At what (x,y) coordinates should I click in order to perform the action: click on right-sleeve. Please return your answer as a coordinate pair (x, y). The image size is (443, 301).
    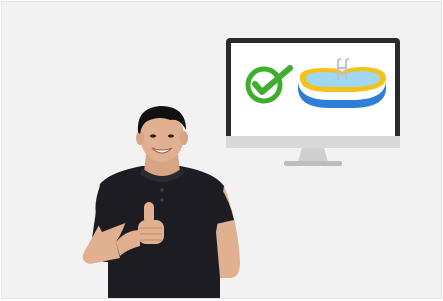
    Looking at the image, I should click on (223, 205).